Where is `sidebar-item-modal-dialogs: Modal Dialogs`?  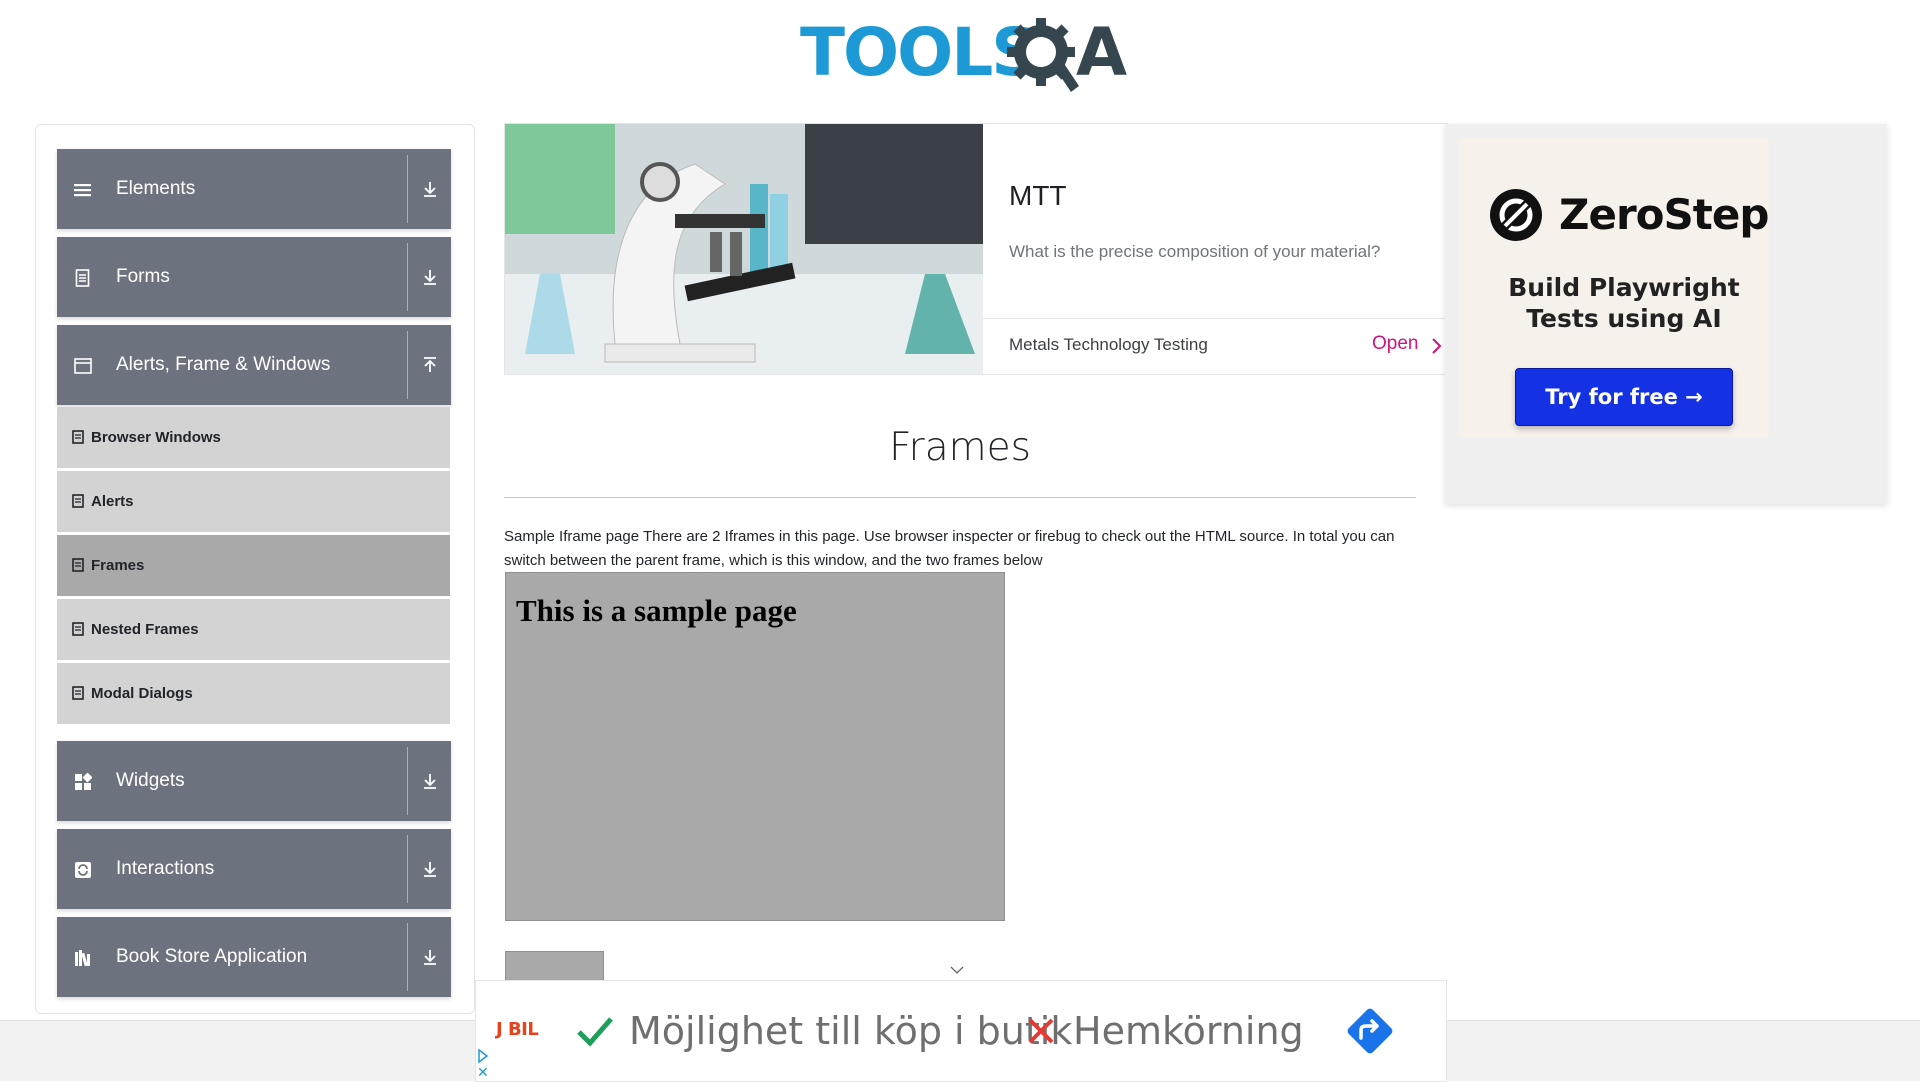 sidebar-item-modal-dialogs: Modal Dialogs is located at coordinates (253, 693).